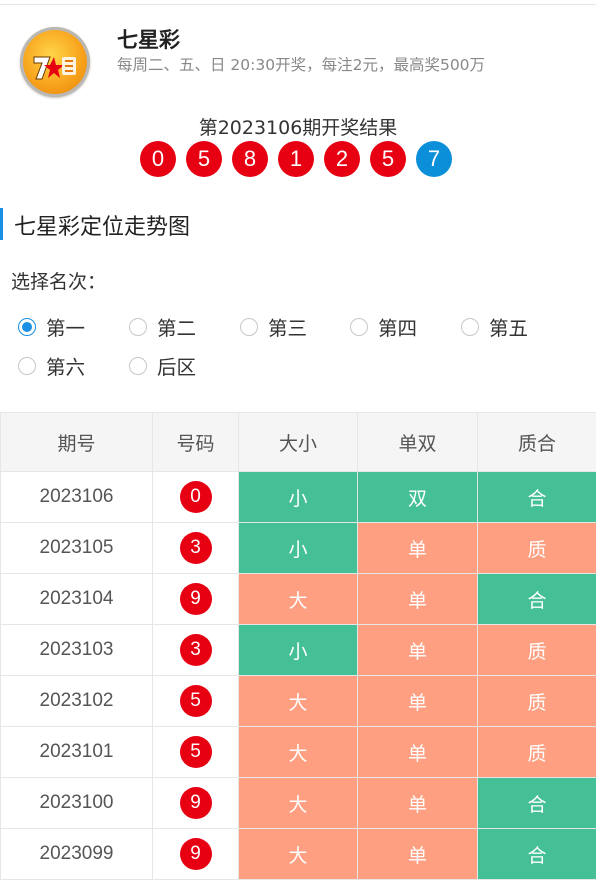  I want to click on table-row: 2023104 9大单合, so click(298, 599).